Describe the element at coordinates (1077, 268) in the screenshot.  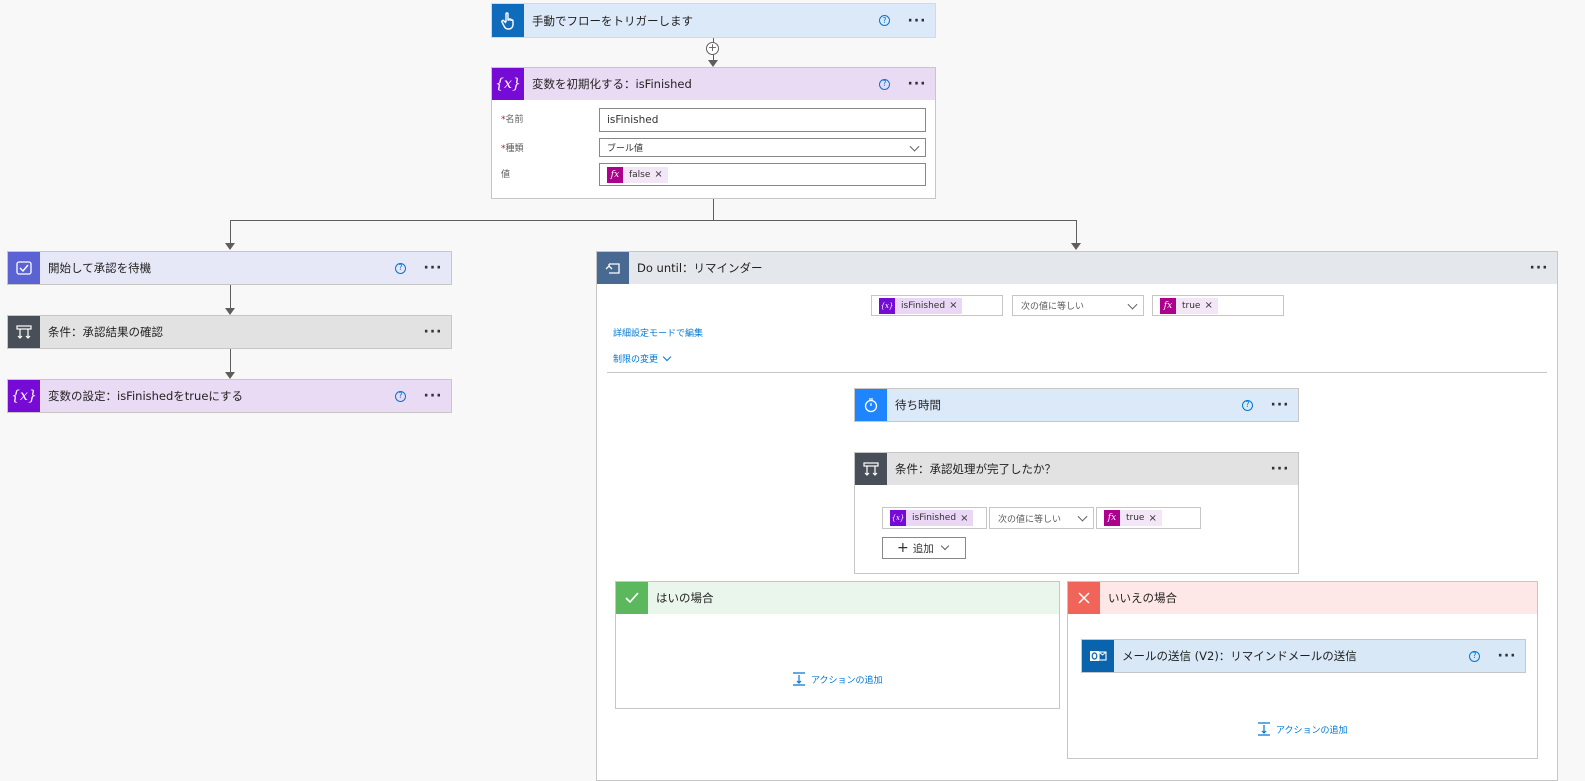
I see `do-until-header: Do until：リマインダー ···` at that location.